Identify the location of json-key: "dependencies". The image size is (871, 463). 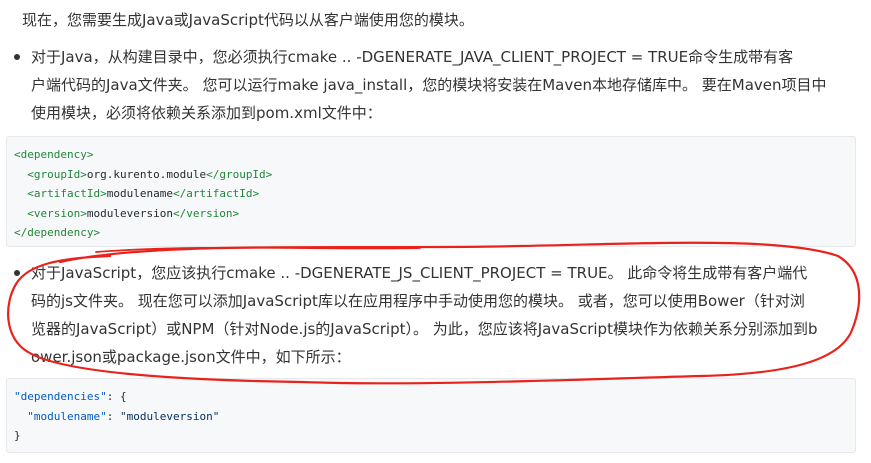
(60, 396).